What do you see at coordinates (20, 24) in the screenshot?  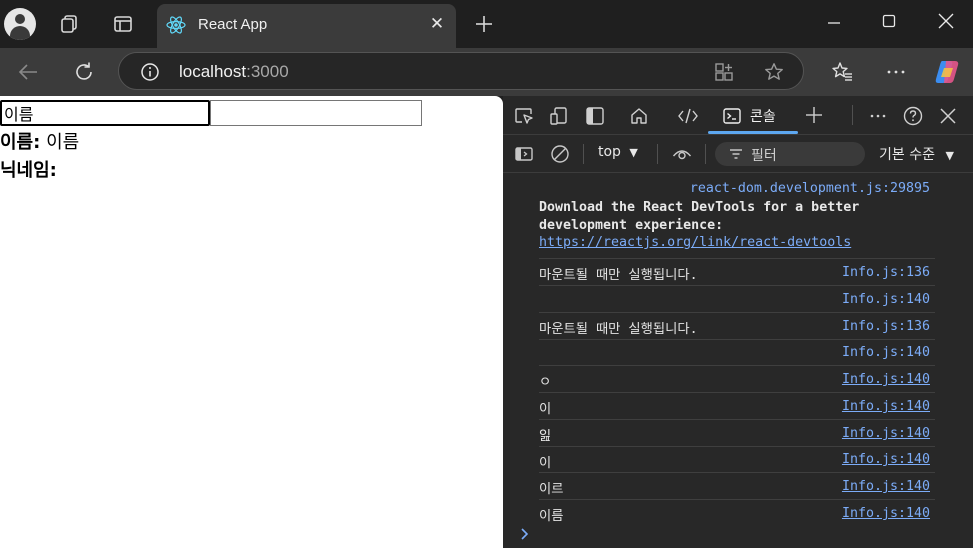 I see `profile-avatar-icon` at bounding box center [20, 24].